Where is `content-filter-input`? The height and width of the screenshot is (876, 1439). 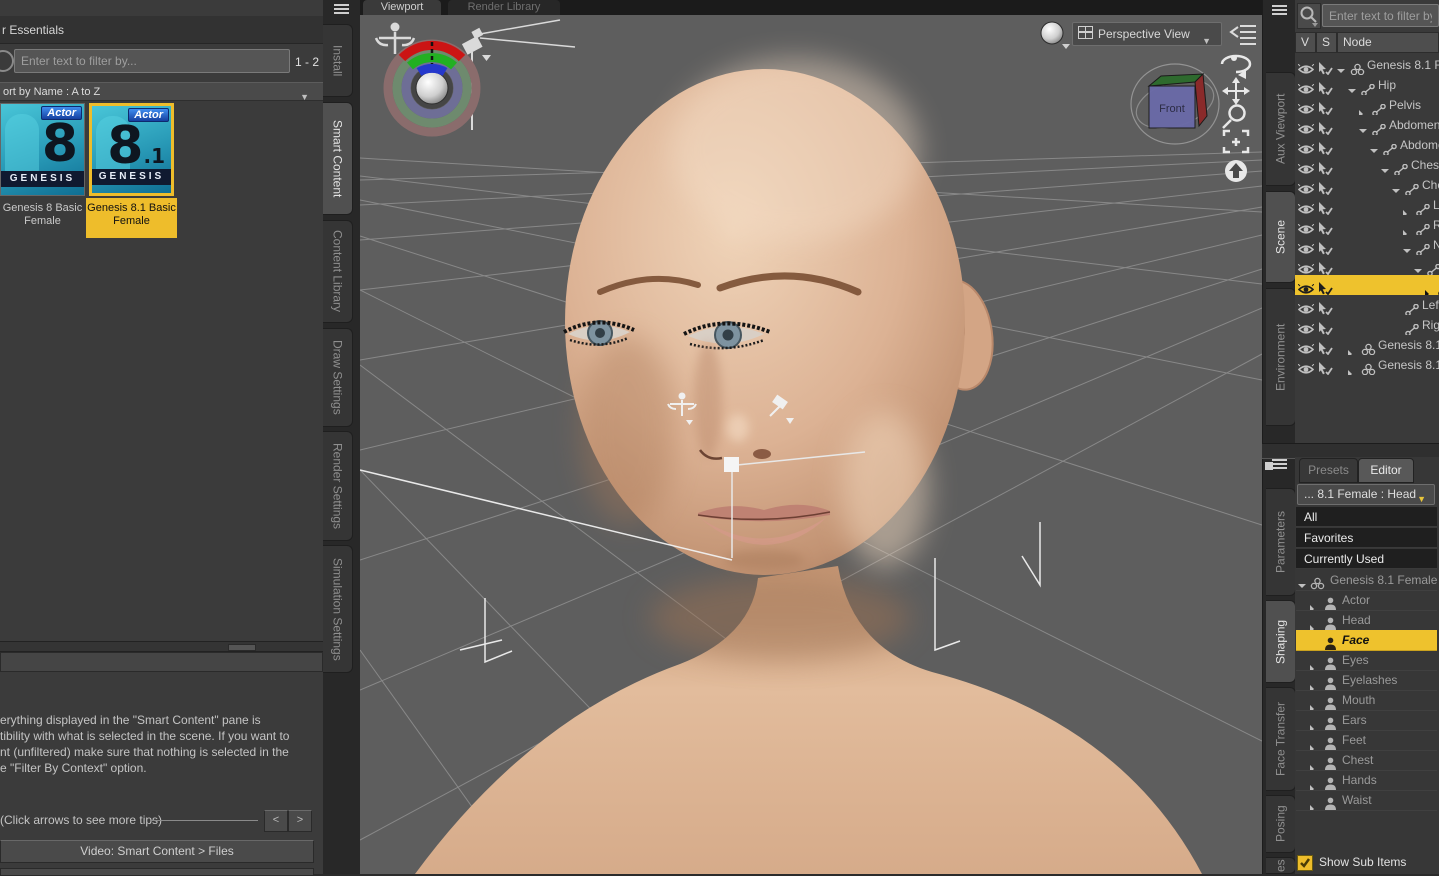
content-filter-input is located at coordinates (152, 61).